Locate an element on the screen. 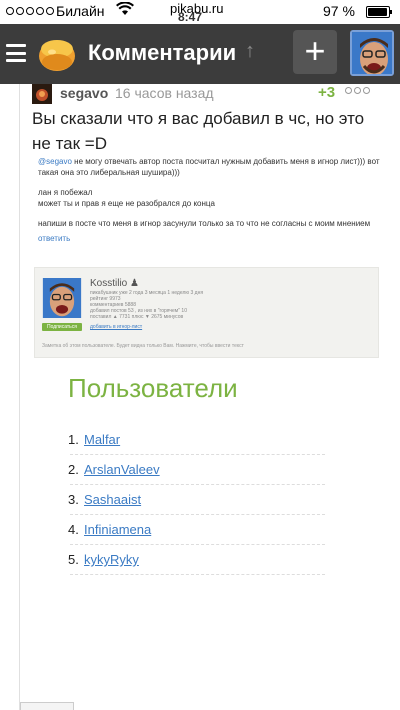  list-item: 2. ArslanValeev is located at coordinates (114, 469).